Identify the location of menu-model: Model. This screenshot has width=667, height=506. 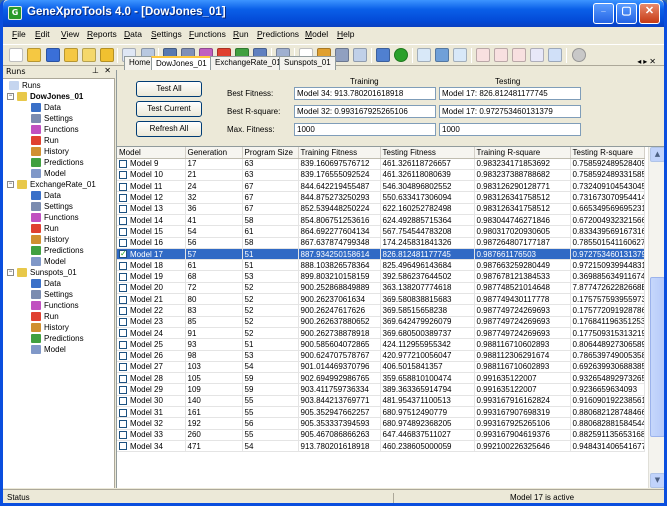
(316, 34).